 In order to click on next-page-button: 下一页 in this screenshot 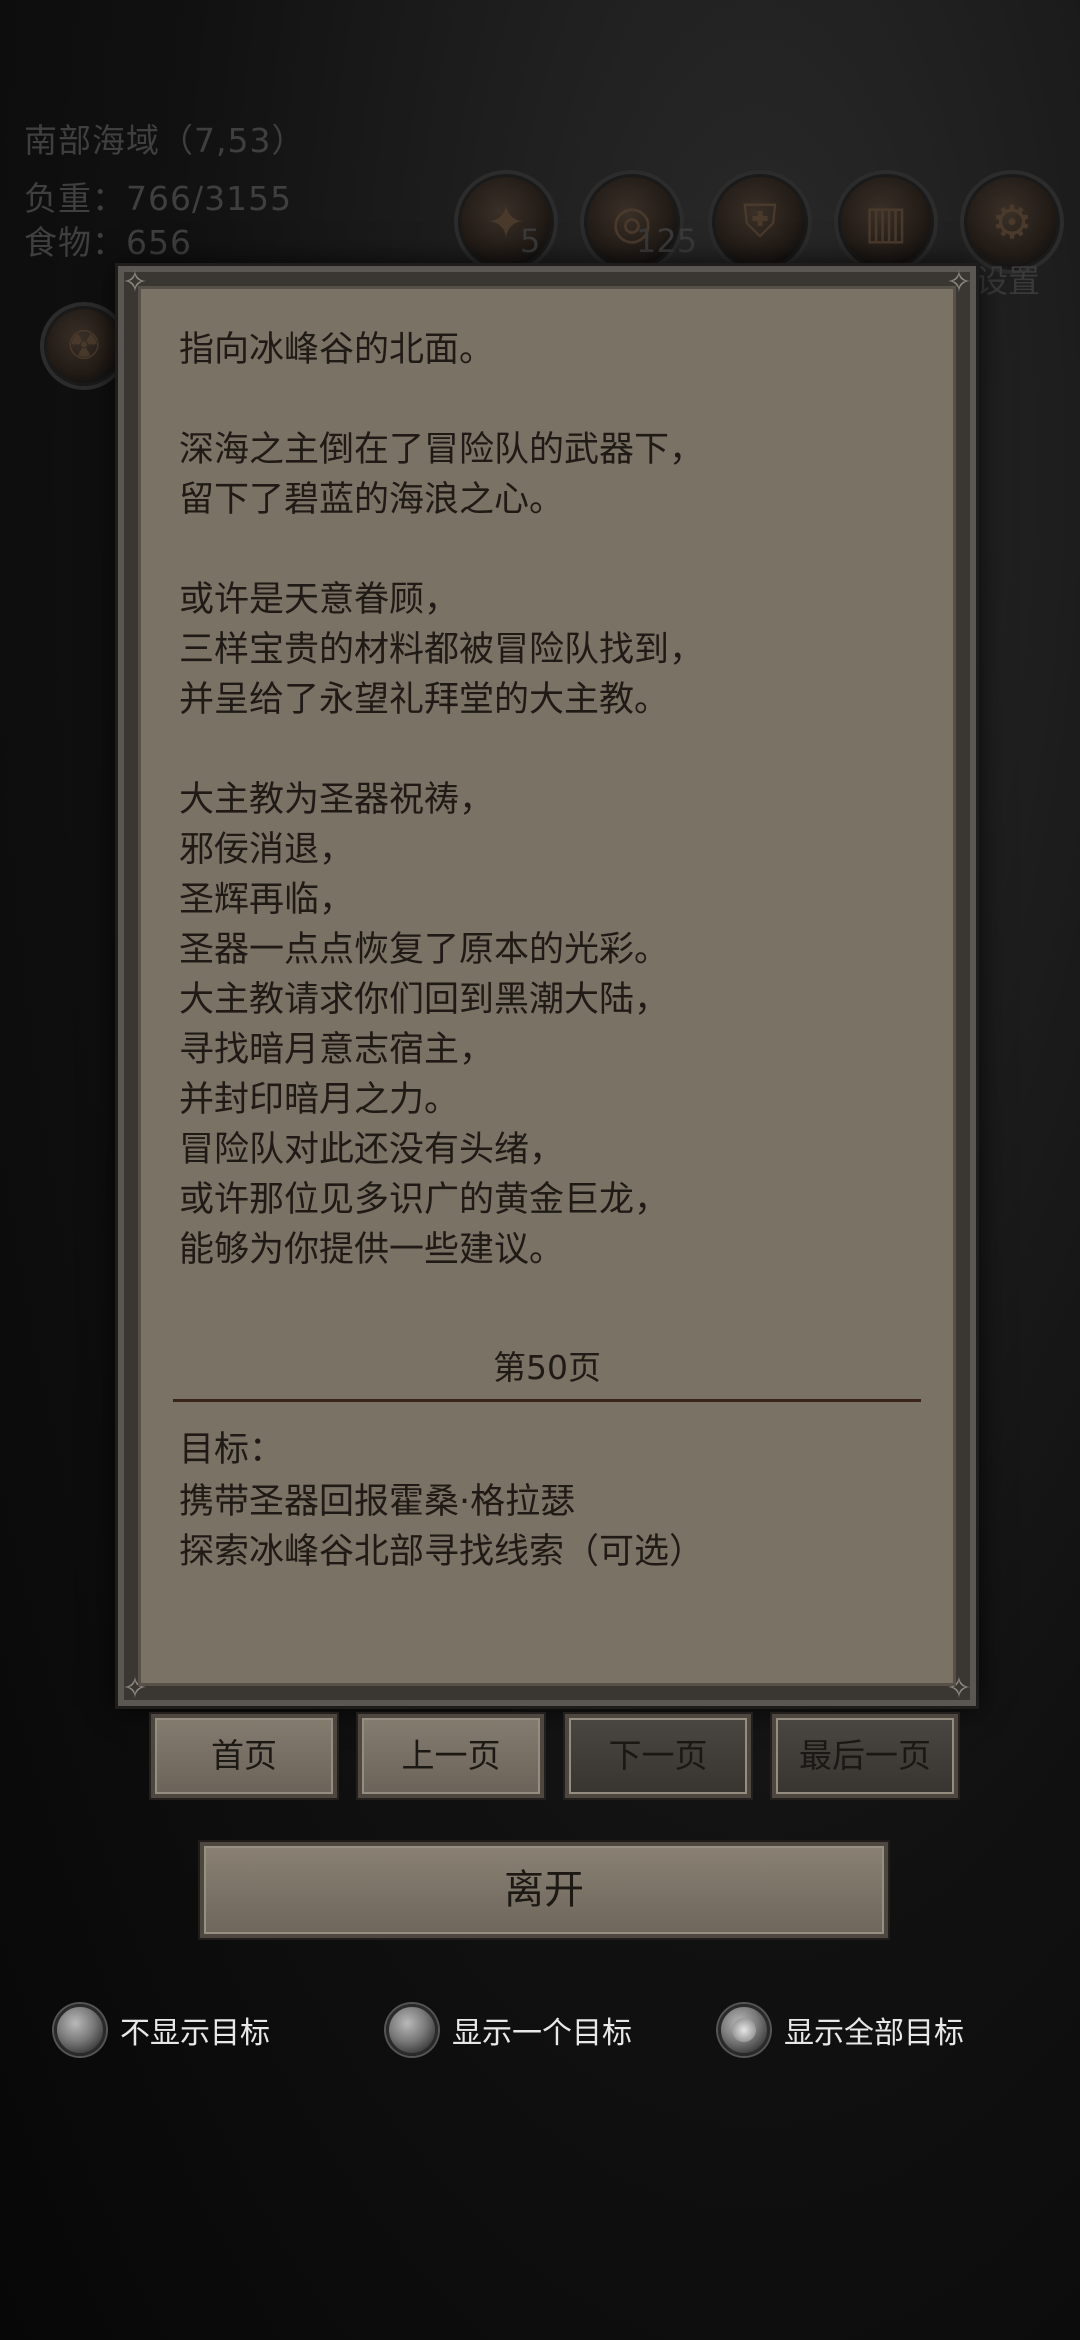, I will do `click(658, 1756)`.